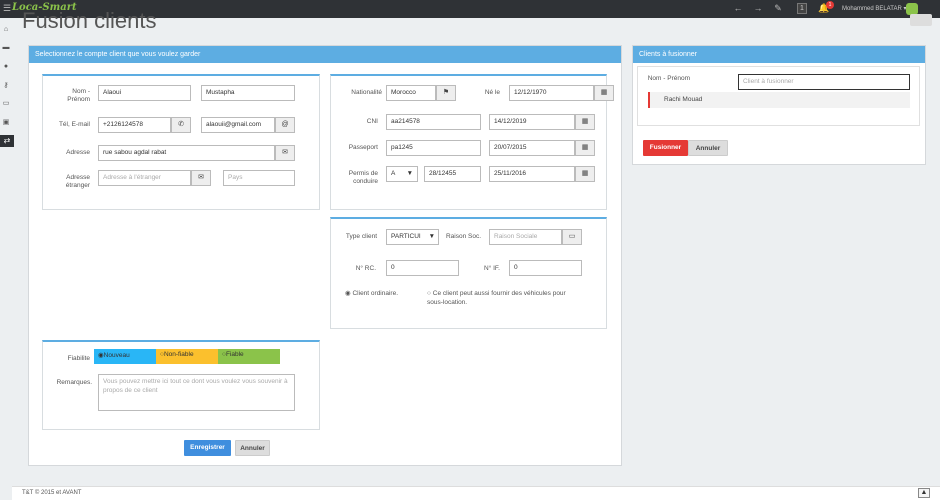 This screenshot has height=500, width=940. Describe the element at coordinates (668, 78) in the screenshot. I see `merge-nom-prenom-label: Nom - Prénom` at that location.